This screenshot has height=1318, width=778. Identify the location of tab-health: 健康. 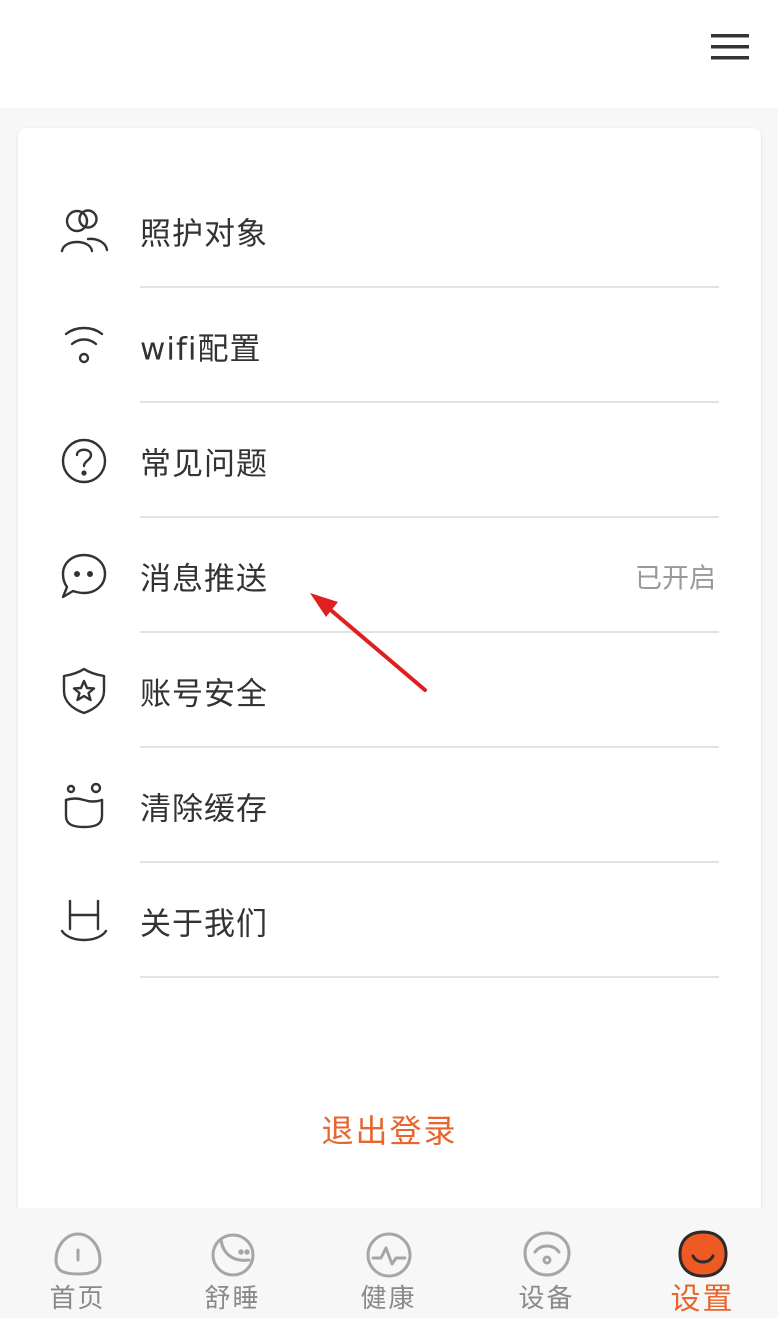
(388, 1263).